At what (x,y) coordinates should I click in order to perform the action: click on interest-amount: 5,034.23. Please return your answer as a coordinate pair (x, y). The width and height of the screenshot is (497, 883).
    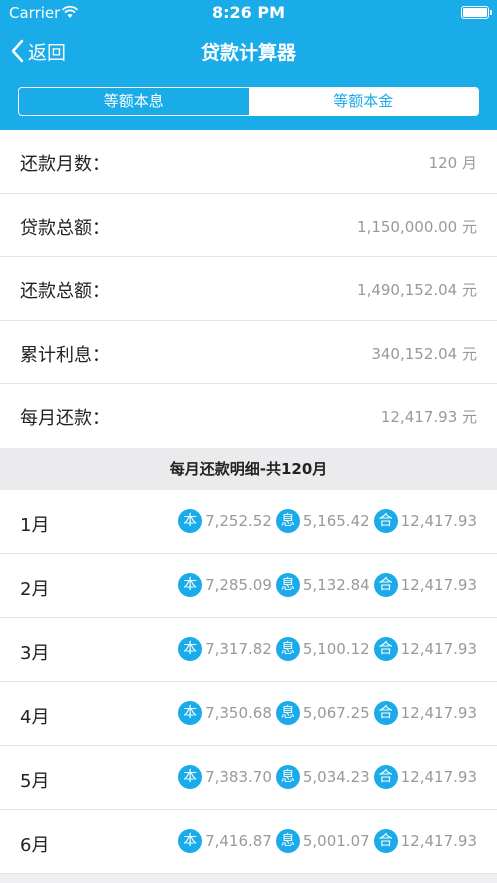
    Looking at the image, I should click on (336, 777).